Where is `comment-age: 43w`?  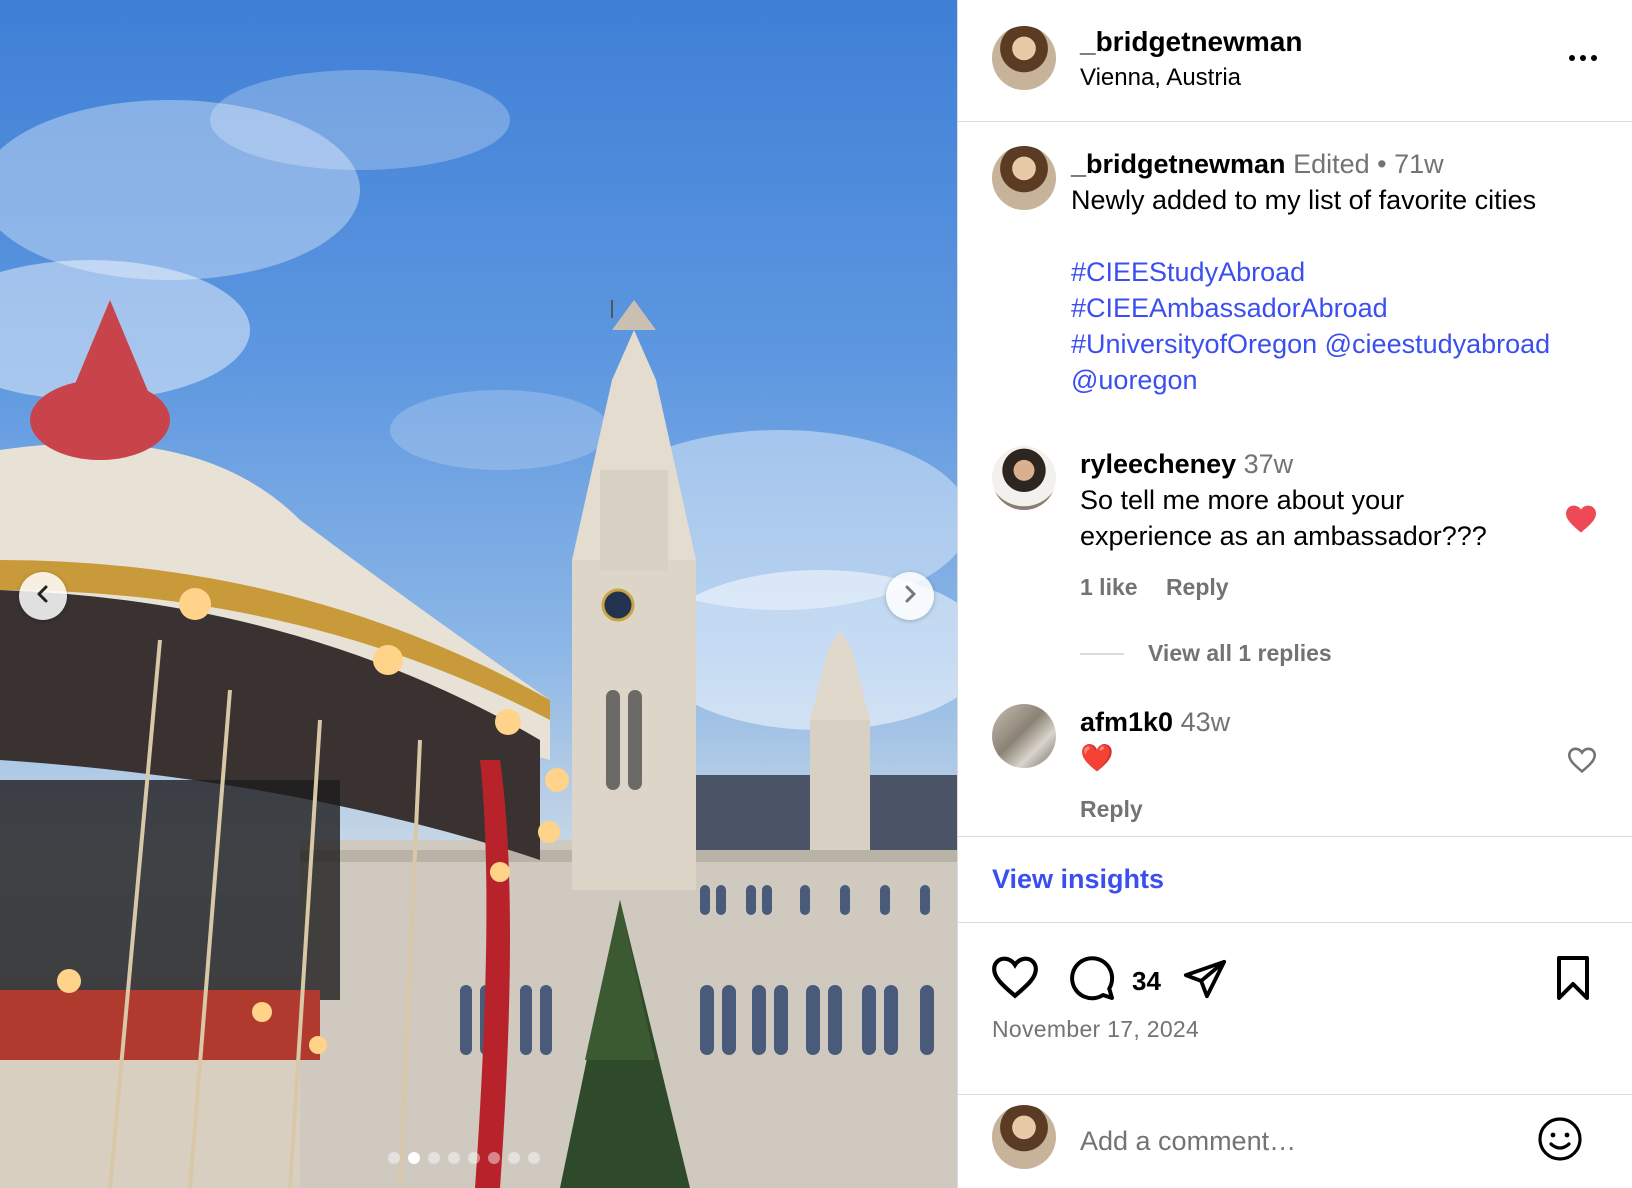
comment-age: 43w is located at coordinates (1206, 722).